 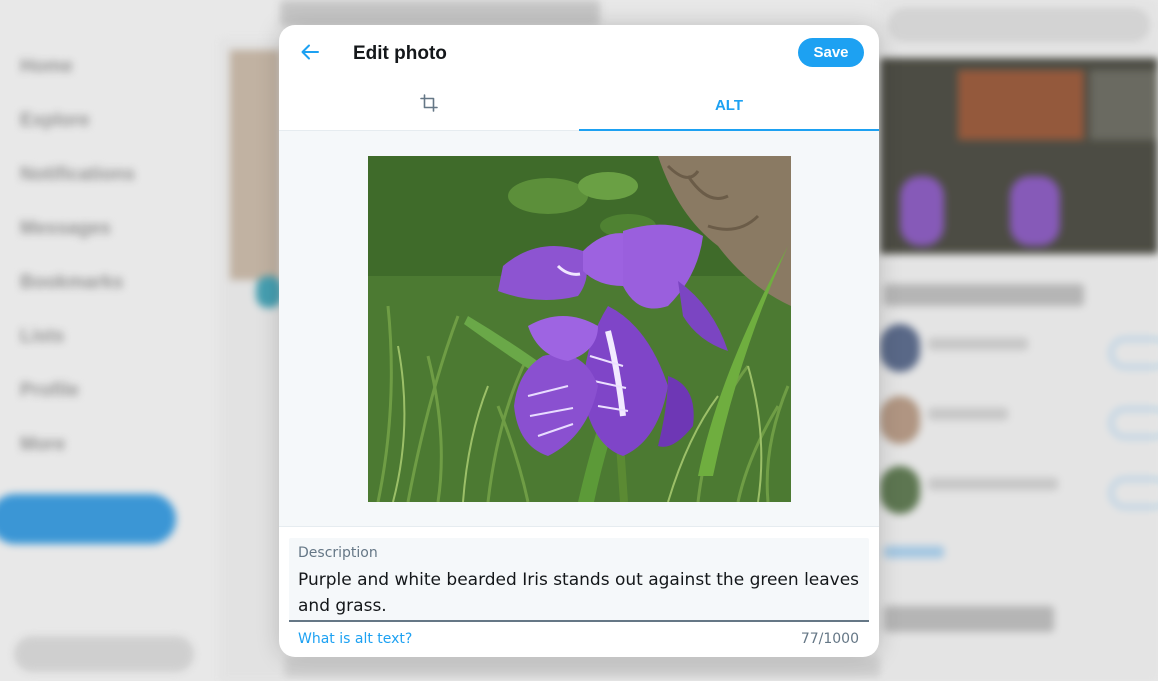 What do you see at coordinates (829, 639) in the screenshot?
I see `character-counter: 77/1000` at bounding box center [829, 639].